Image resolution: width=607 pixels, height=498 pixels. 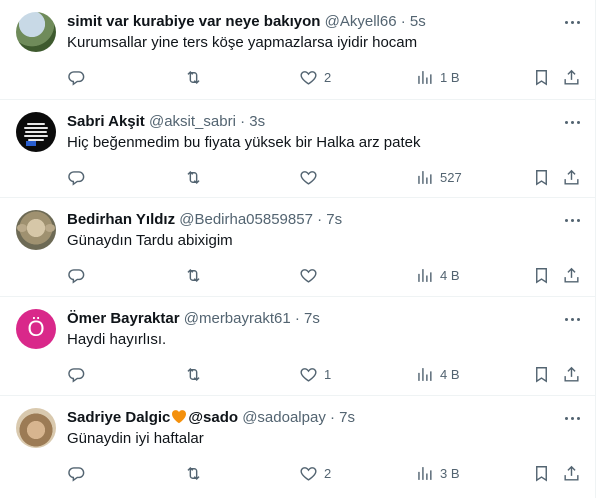 What do you see at coordinates (135, 438) in the screenshot?
I see `tweet-text: Günaydin iyi haftalar` at bounding box center [135, 438].